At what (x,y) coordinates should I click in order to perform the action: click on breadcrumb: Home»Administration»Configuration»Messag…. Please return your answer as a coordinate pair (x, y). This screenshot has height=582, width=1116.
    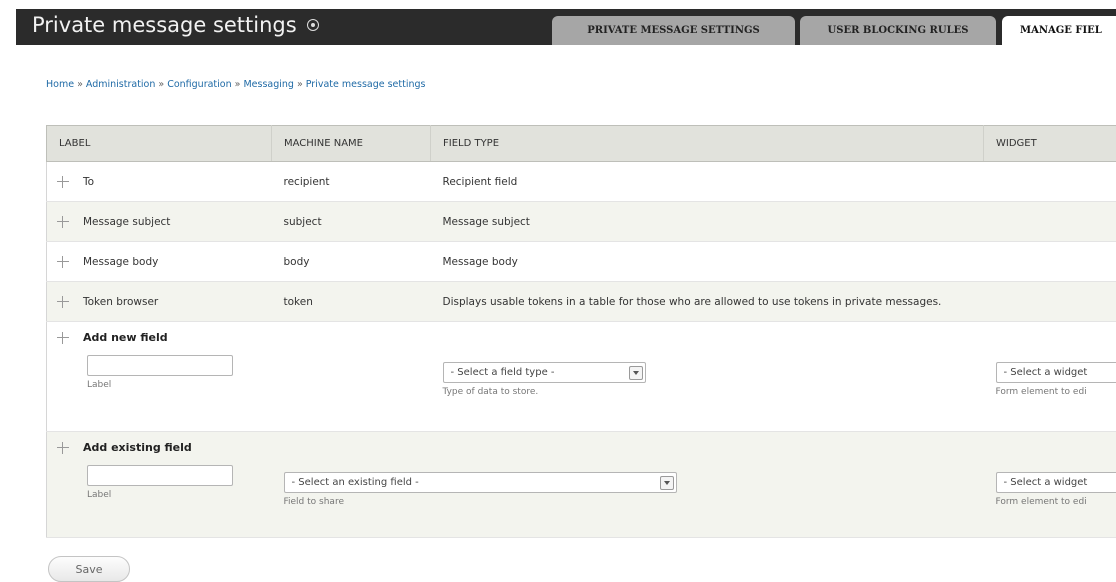
    Looking at the image, I should click on (236, 84).